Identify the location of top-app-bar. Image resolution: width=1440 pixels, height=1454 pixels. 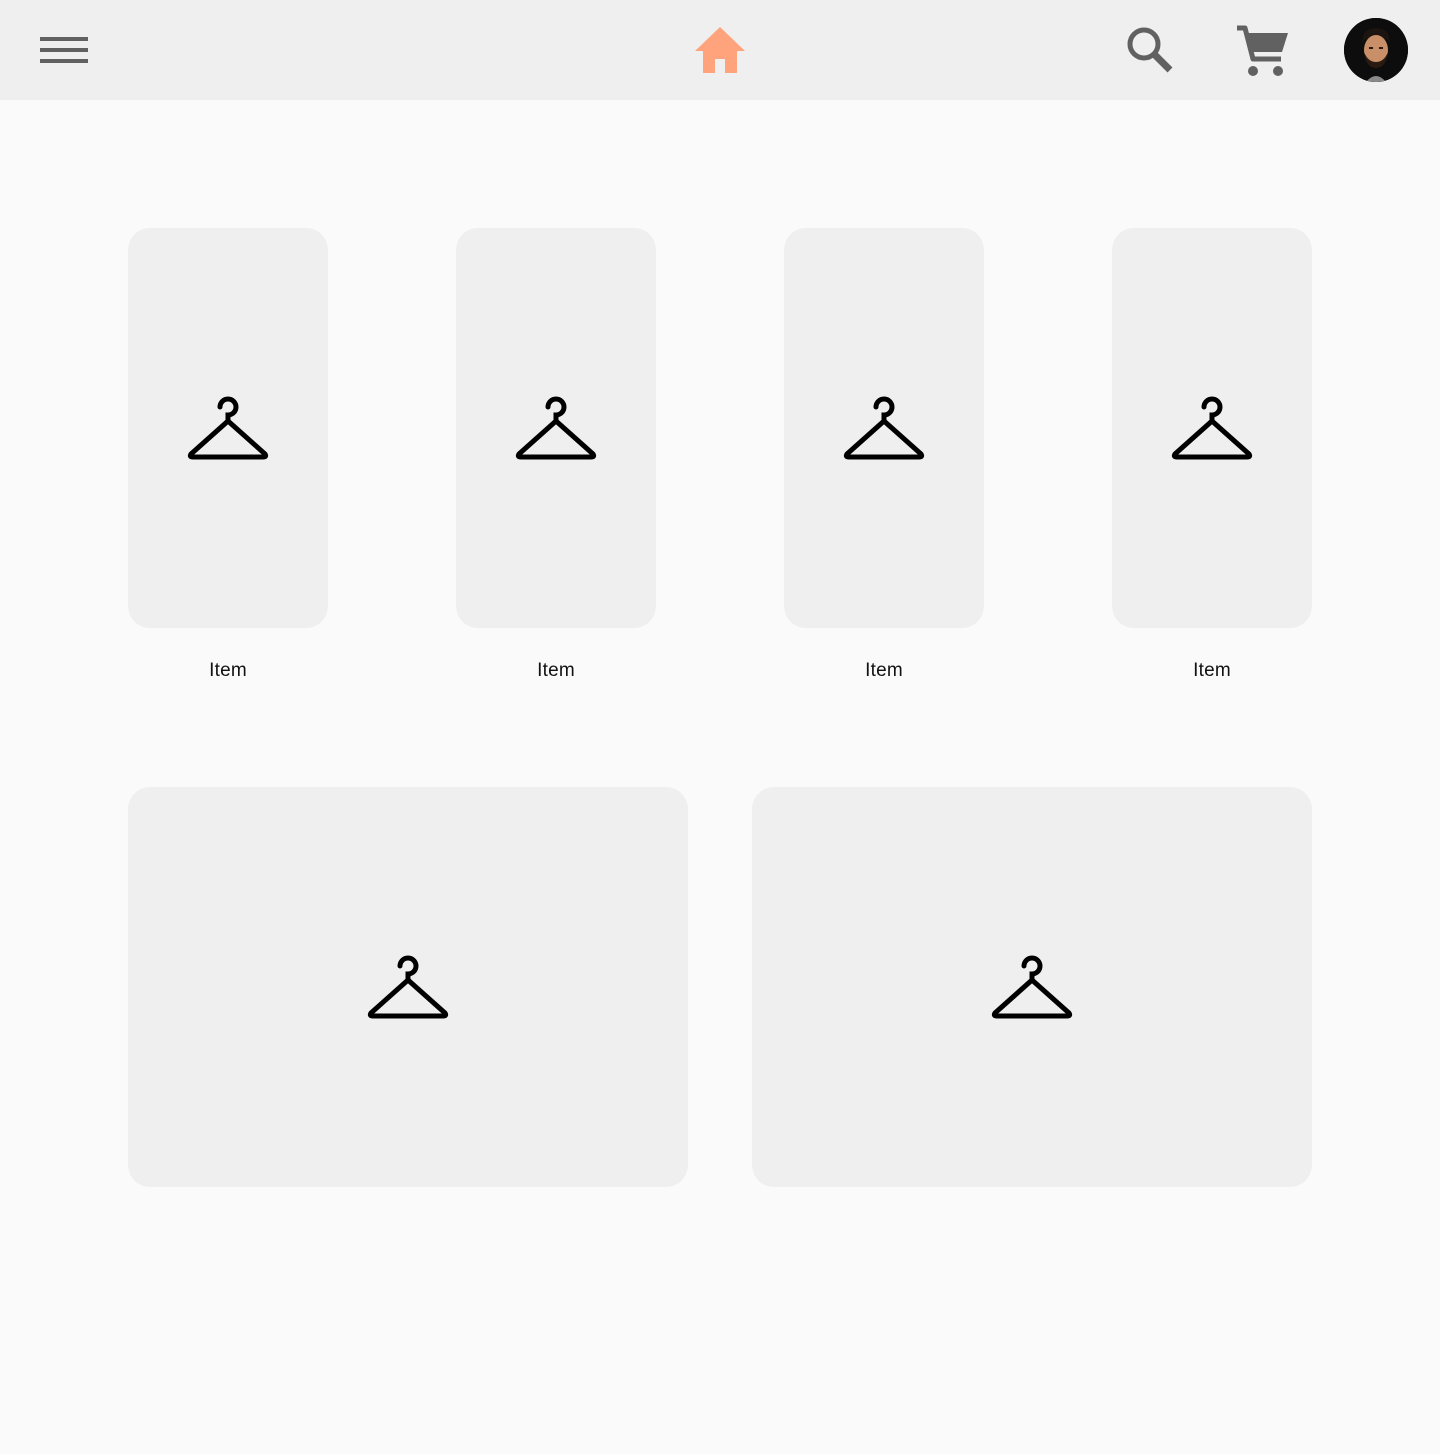
(720, 50).